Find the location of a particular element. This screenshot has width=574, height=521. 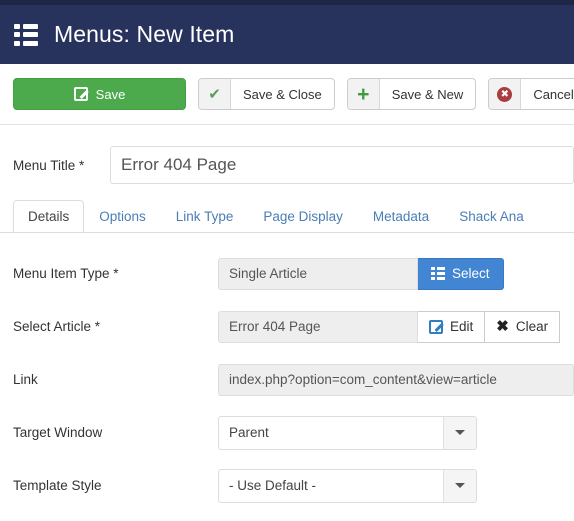

save-and-close-label: Save & Close is located at coordinates (282, 94).